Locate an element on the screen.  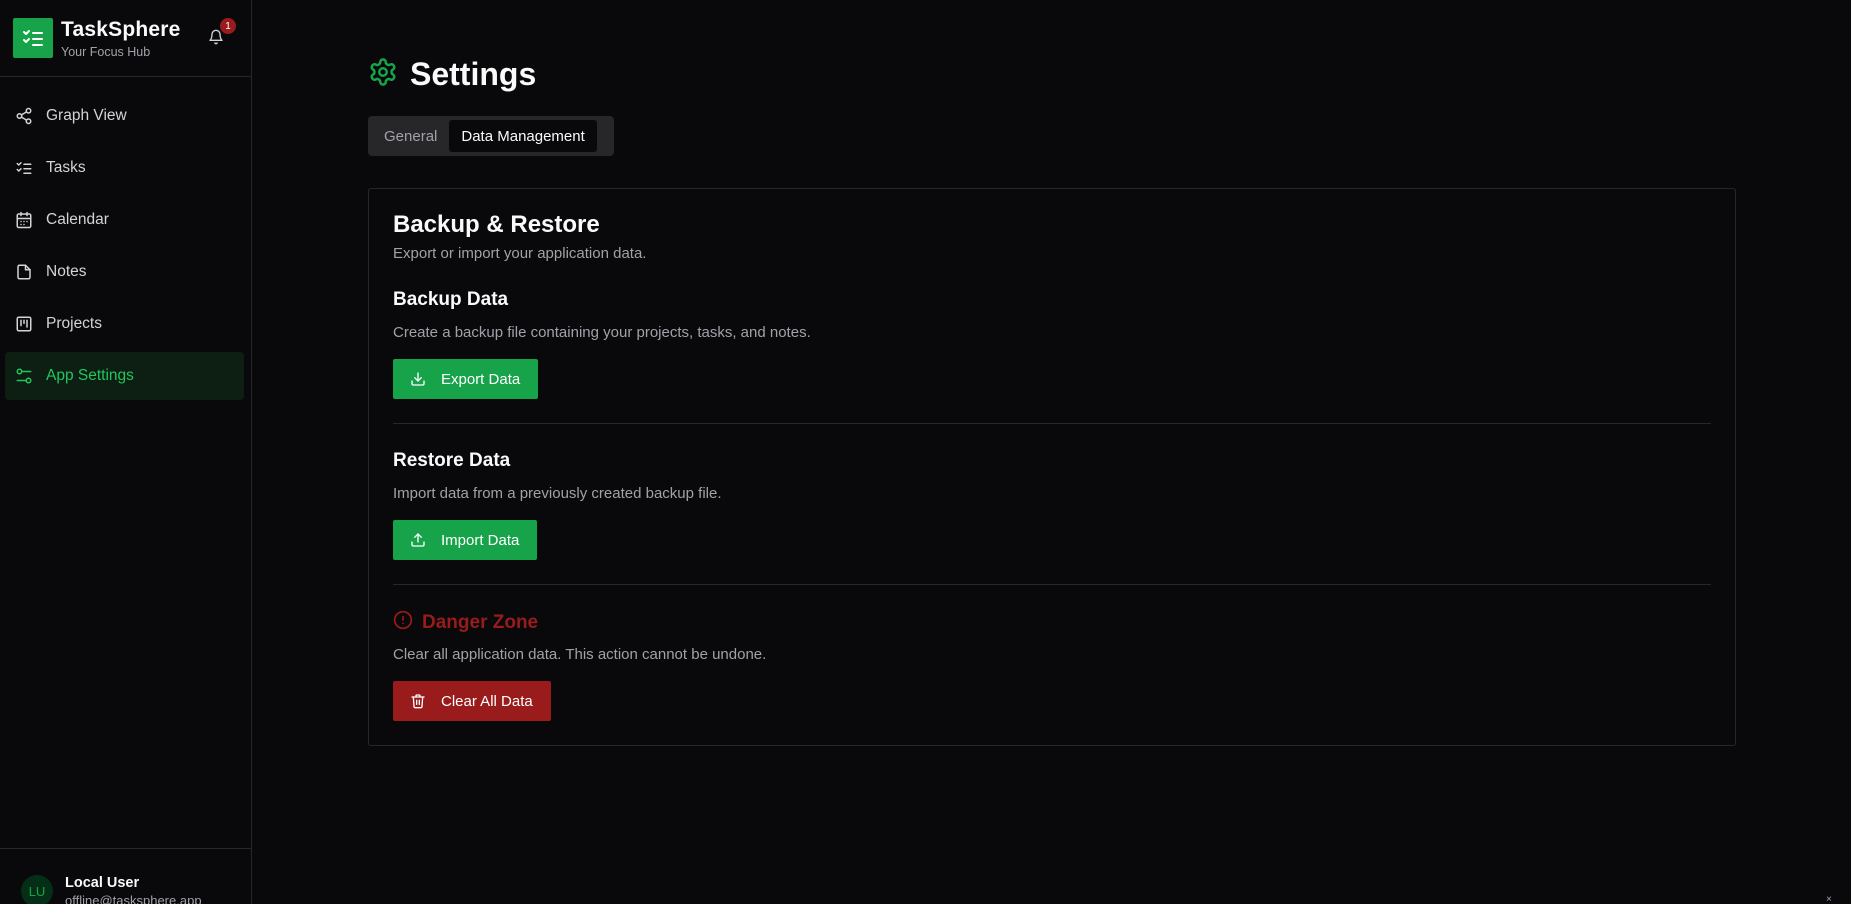
sidebar-item-label: Notes is located at coordinates (66, 271).